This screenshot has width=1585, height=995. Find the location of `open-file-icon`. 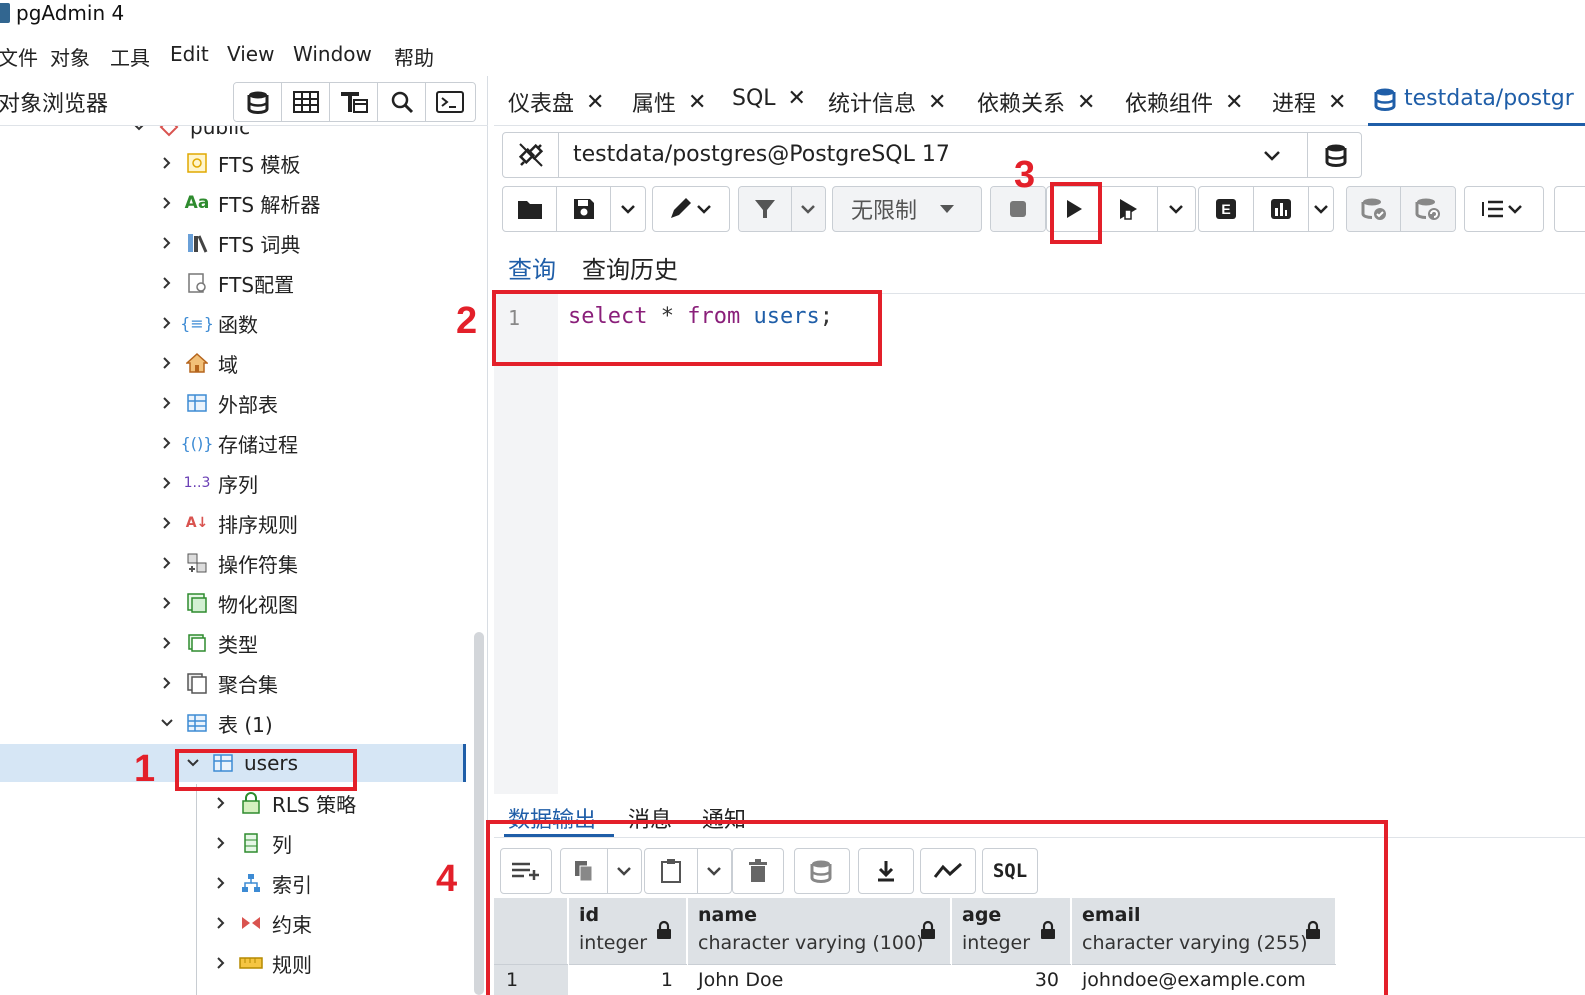

open-file-icon is located at coordinates (530, 209).